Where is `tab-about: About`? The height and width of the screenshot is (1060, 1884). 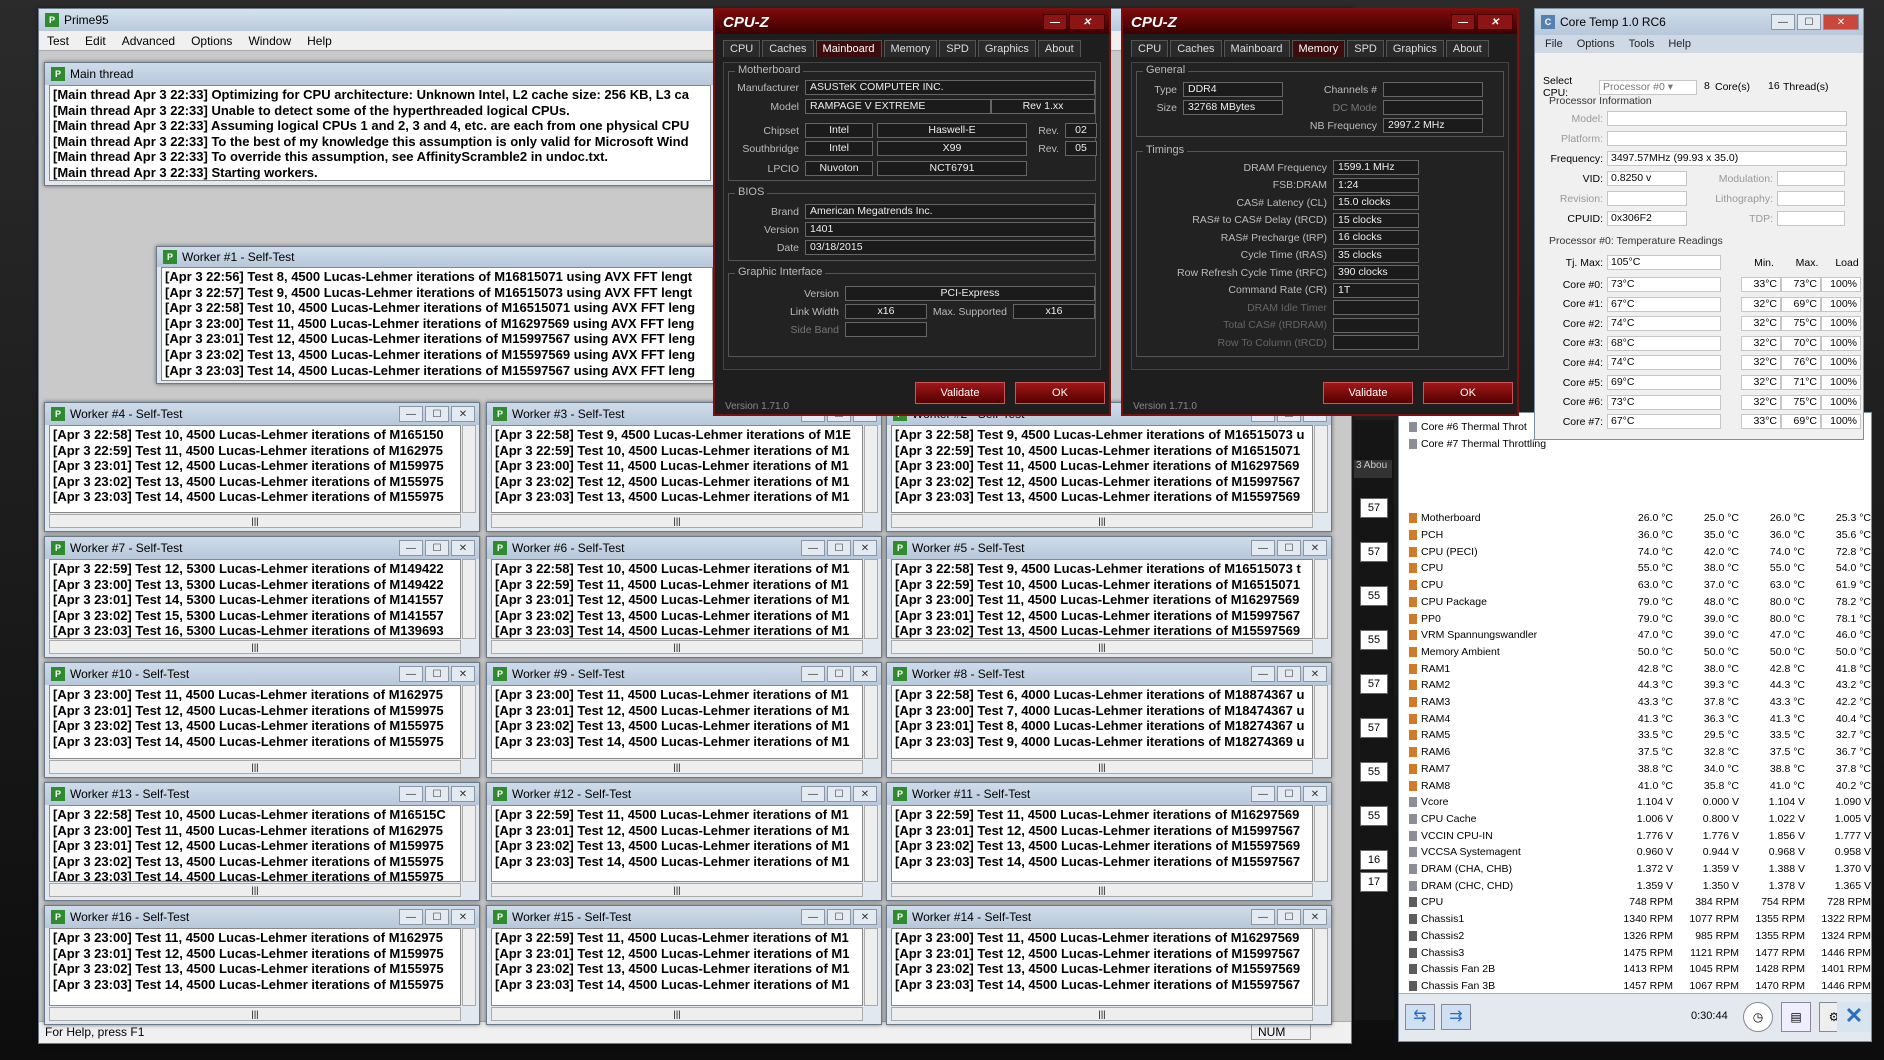 tab-about: About is located at coordinates (1467, 48).